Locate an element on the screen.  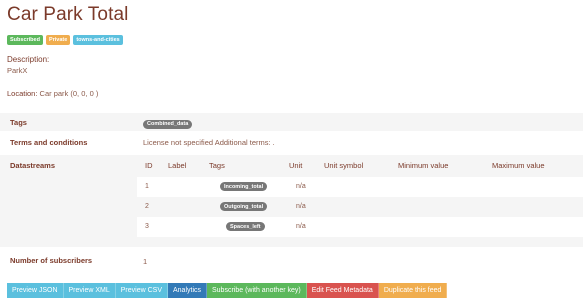
page-title: Car Park Total is located at coordinates (68, 14).